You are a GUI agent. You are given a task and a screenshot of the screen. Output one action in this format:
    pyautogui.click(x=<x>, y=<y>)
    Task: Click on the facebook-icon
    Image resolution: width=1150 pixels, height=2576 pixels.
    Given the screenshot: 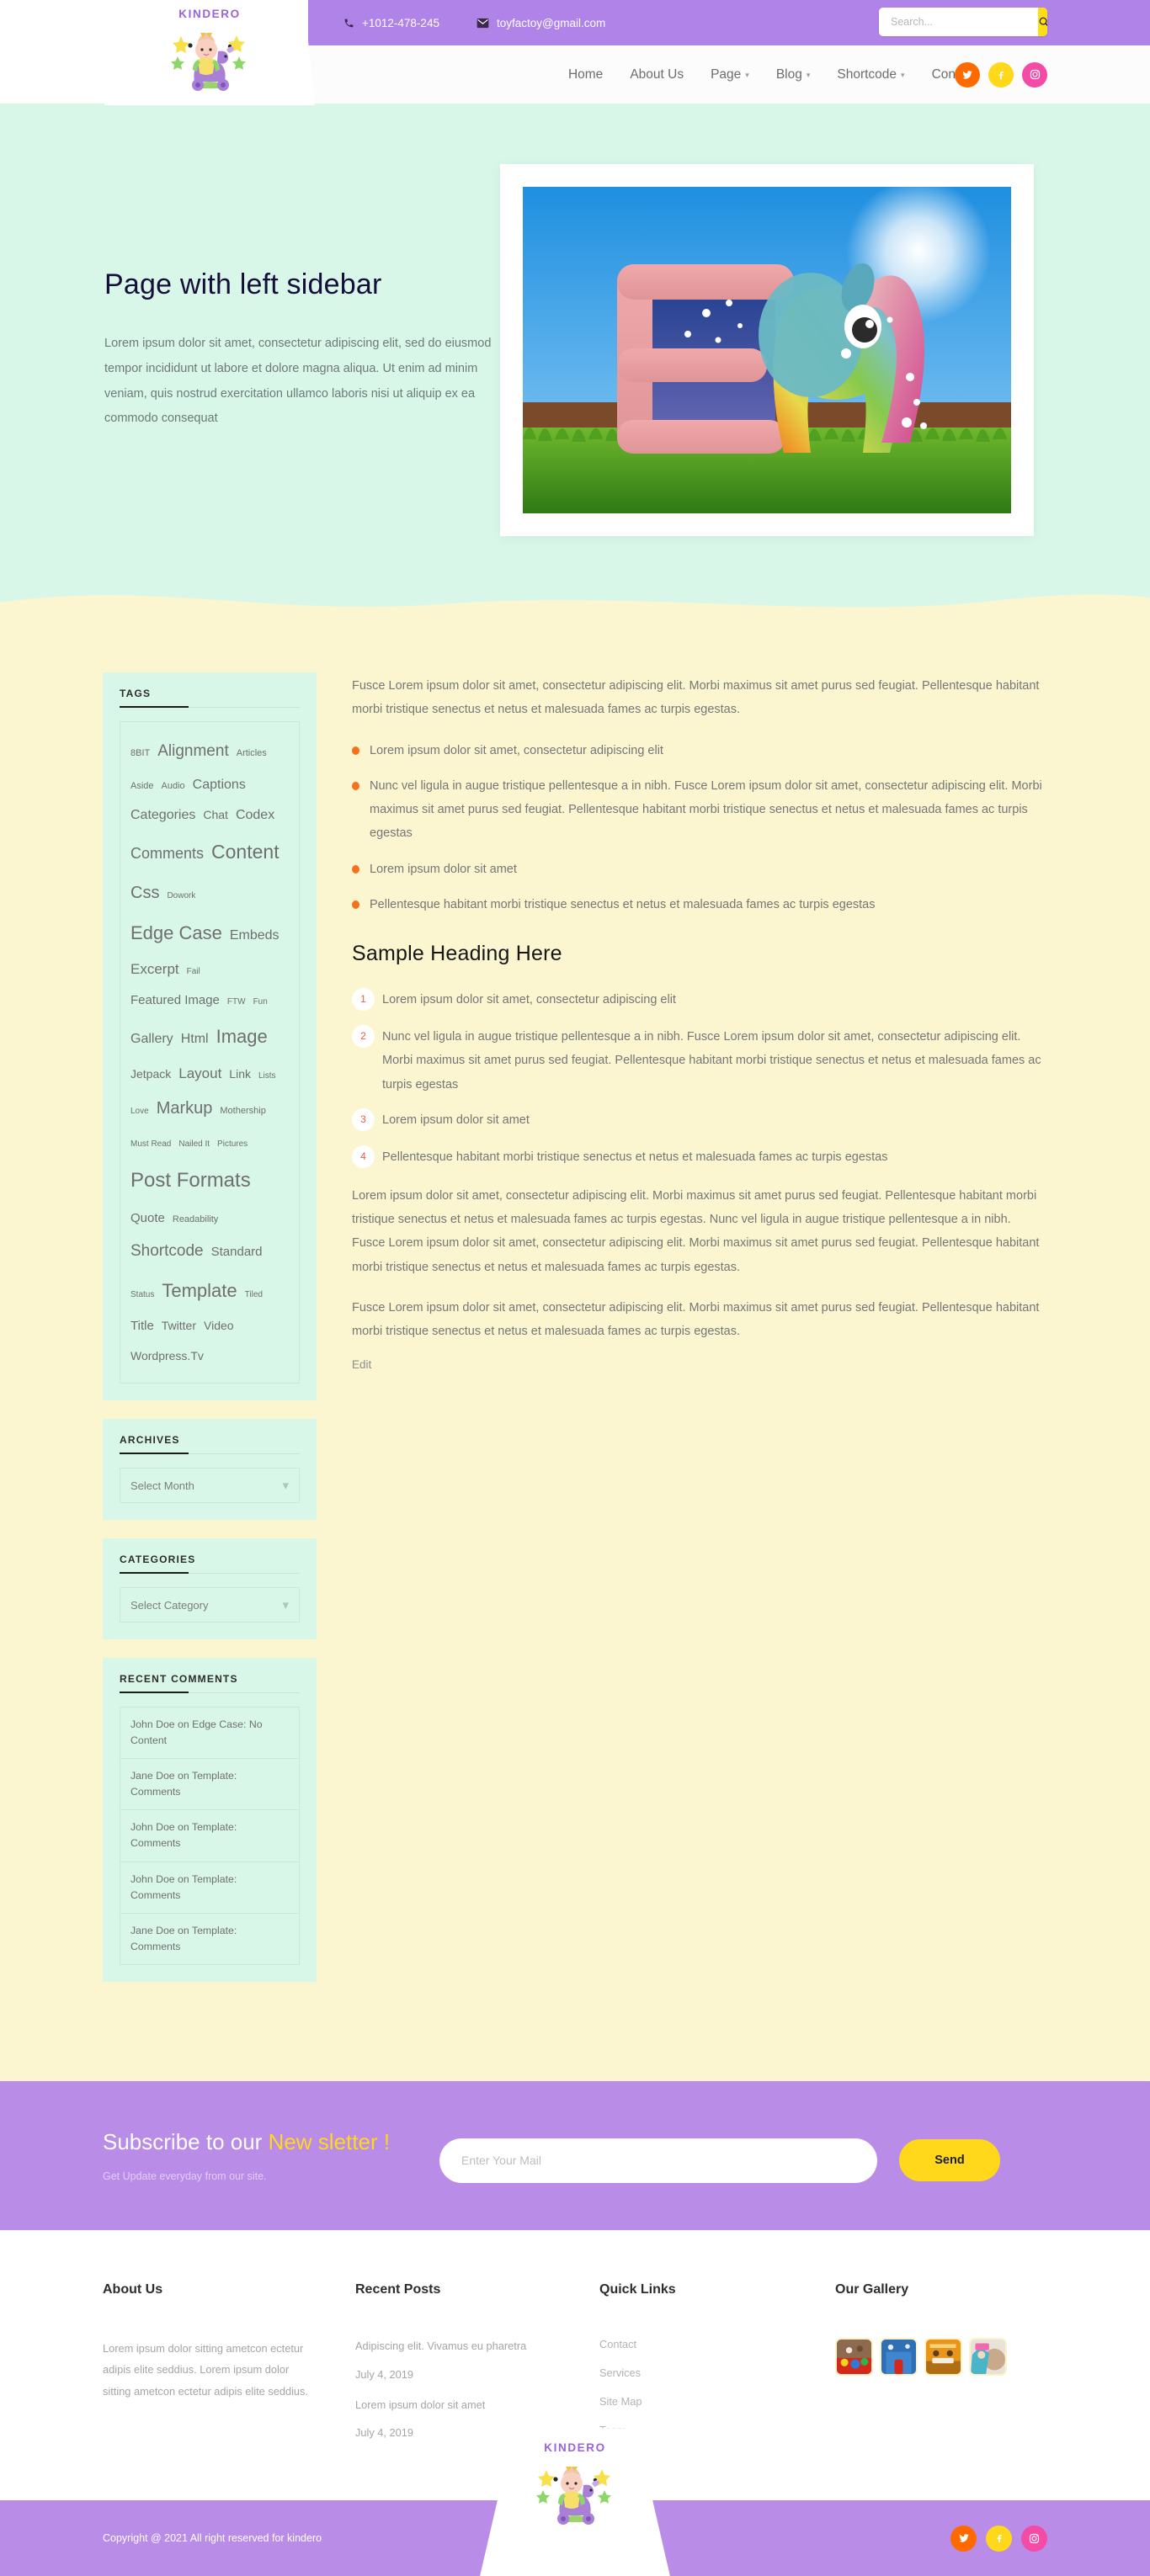 What is the action you would take?
    pyautogui.click(x=1000, y=2539)
    